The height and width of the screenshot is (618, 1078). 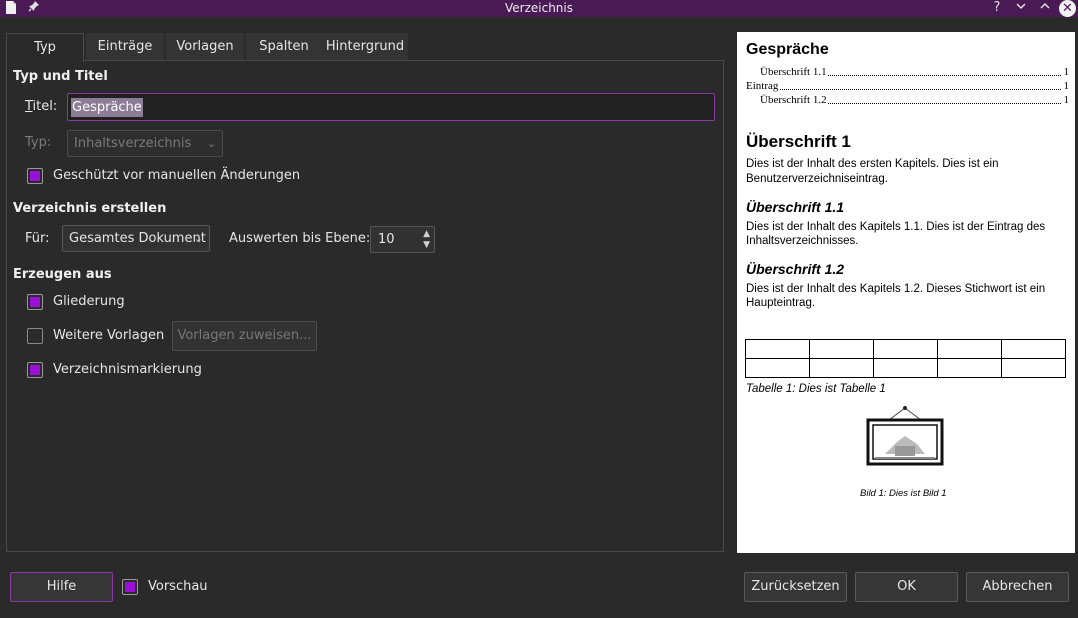 I want to click on evaluate-level-spinner: 10 ▲ ▼, so click(x=402, y=239).